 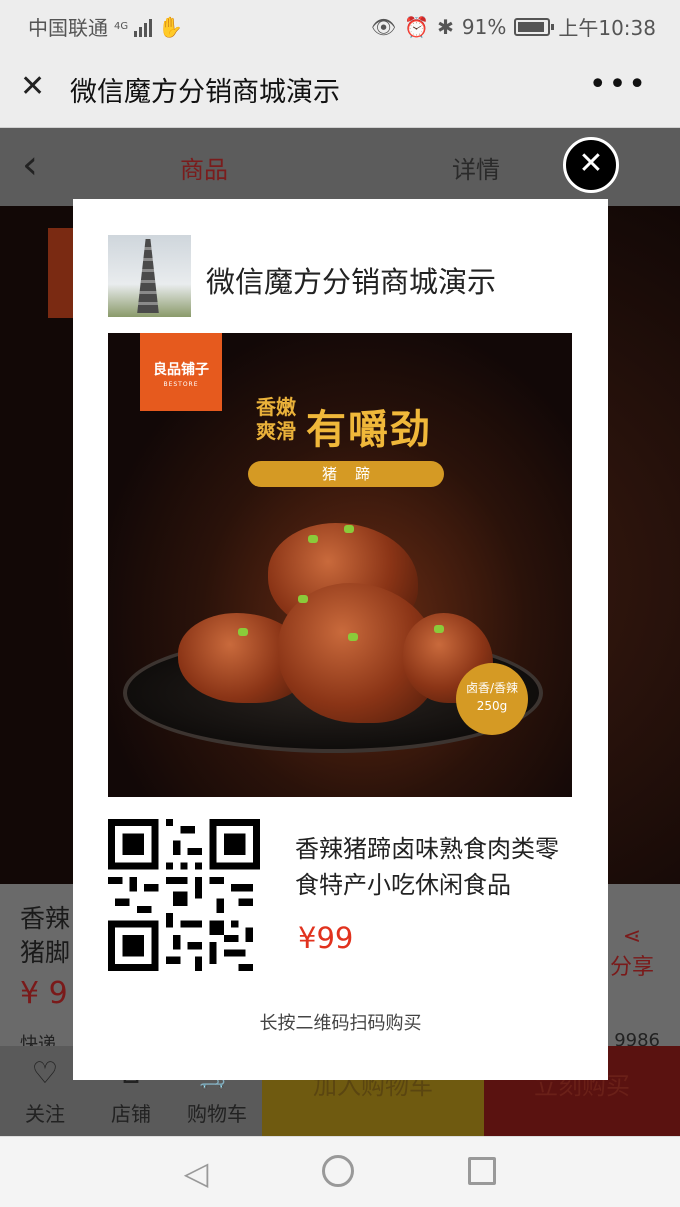 I want to click on poster-product-name: 香辣猪蹄卤味熟食肉类零食特产小吃休闲食品, so click(x=427, y=867).